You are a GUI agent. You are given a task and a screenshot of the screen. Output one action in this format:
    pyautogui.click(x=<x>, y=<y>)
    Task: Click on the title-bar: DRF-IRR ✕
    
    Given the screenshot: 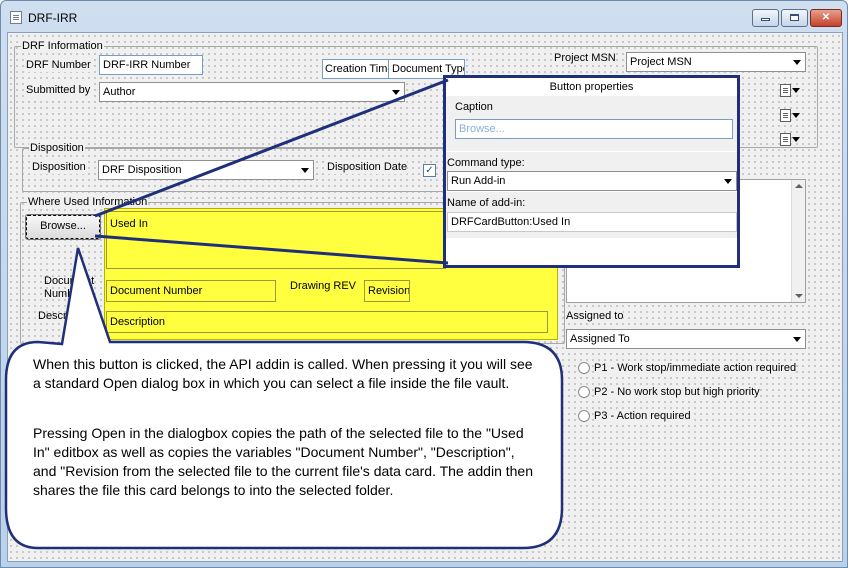 What is the action you would take?
    pyautogui.click(x=424, y=17)
    